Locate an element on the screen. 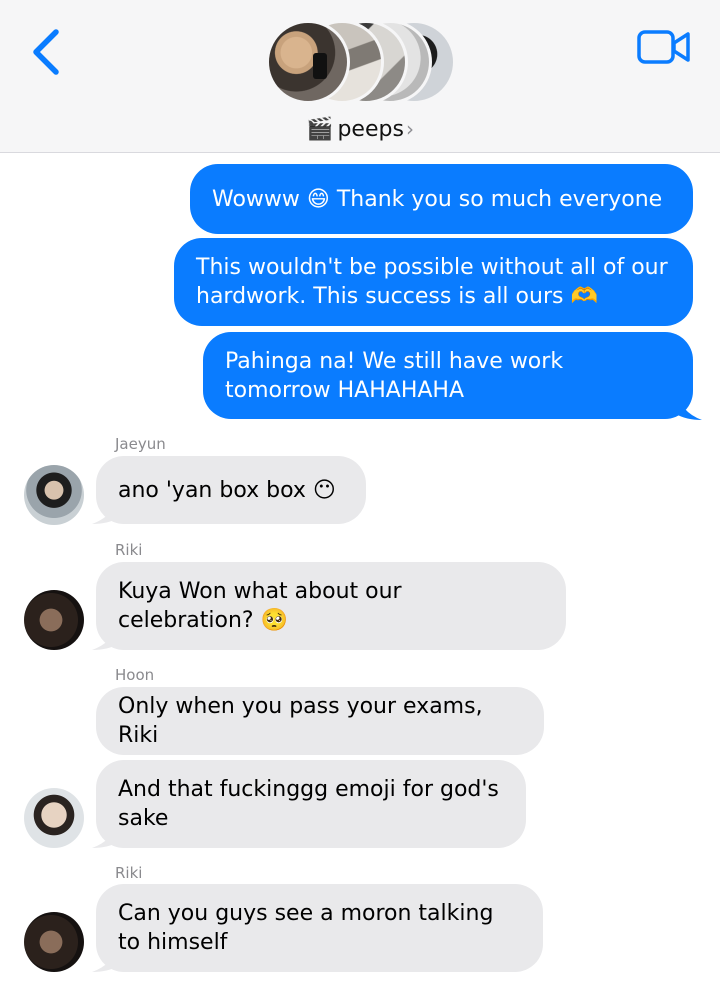  sender-name: Hoon is located at coordinates (135, 675).